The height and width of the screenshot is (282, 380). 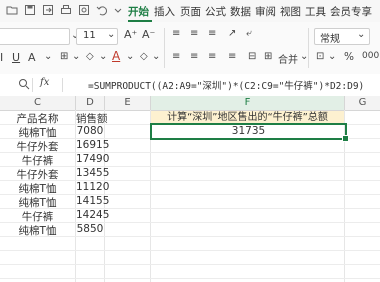 I want to click on column-header-e: E, so click(x=128, y=103).